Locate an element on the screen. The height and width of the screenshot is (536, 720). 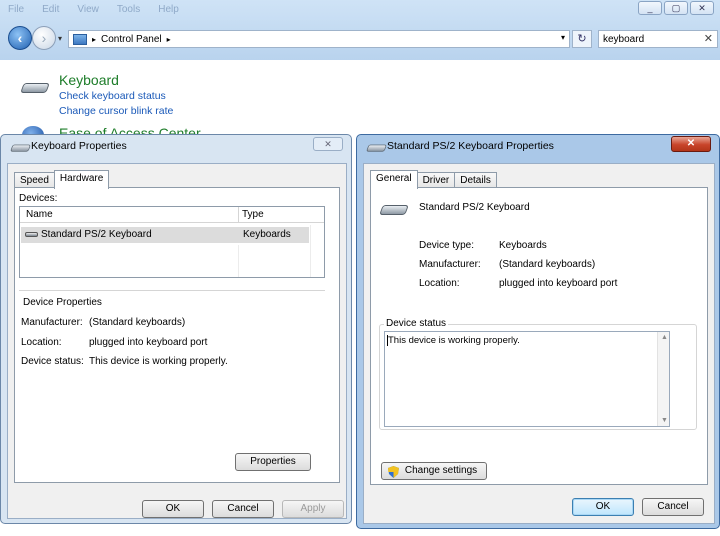
refresh-button: ↻ is located at coordinates (582, 39).